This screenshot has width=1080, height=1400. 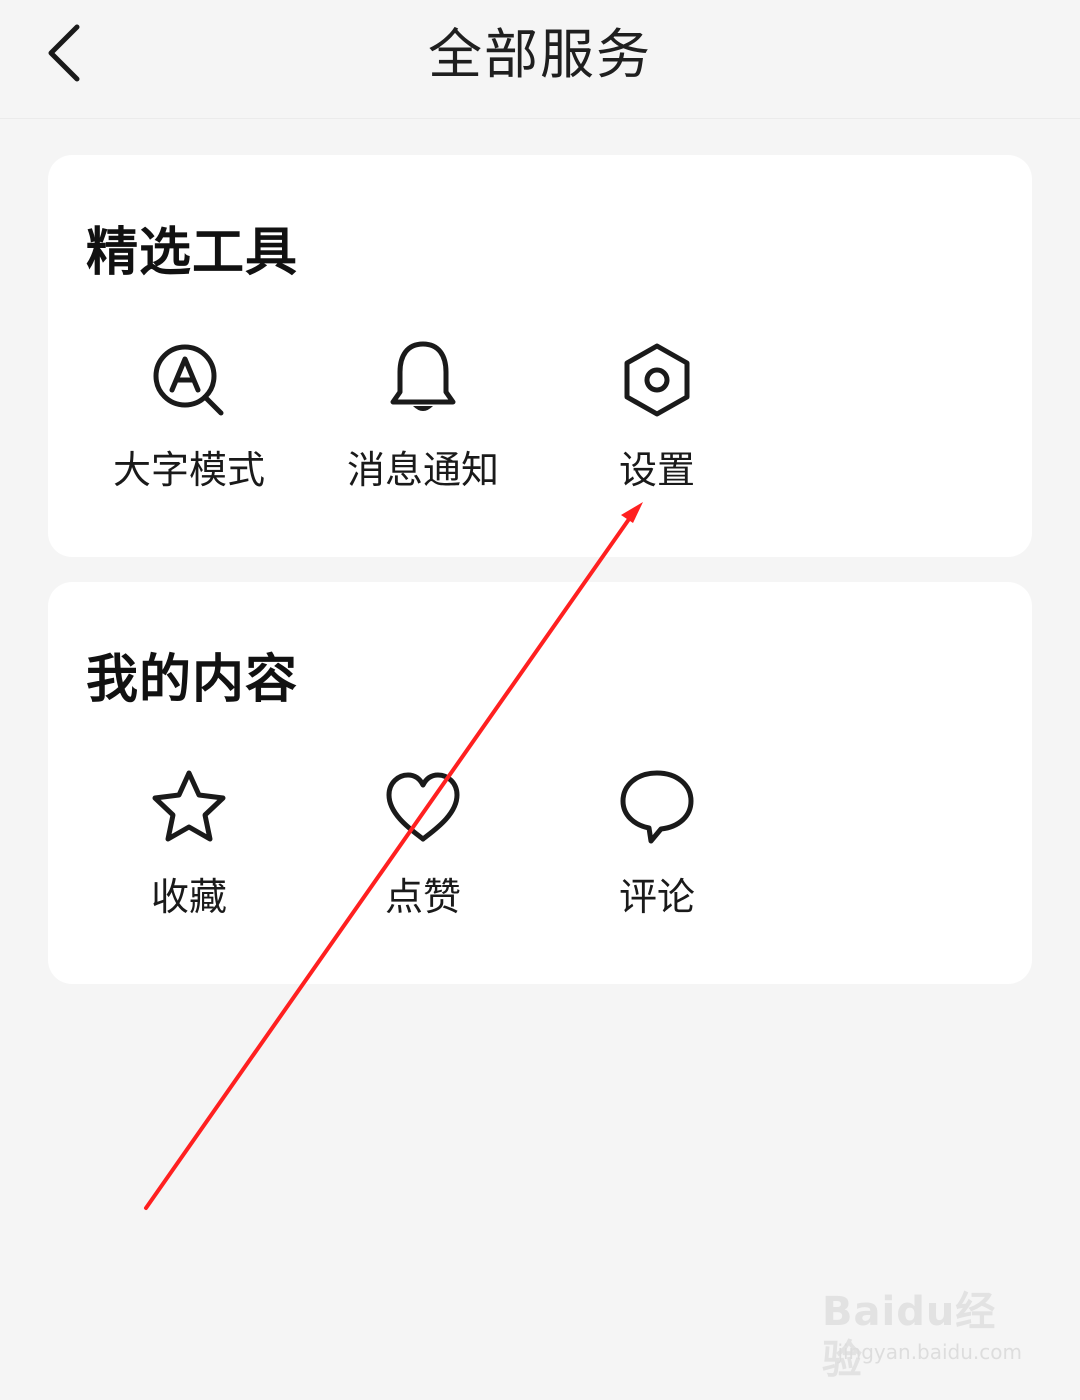 I want to click on font-search-icon, so click(x=188, y=380).